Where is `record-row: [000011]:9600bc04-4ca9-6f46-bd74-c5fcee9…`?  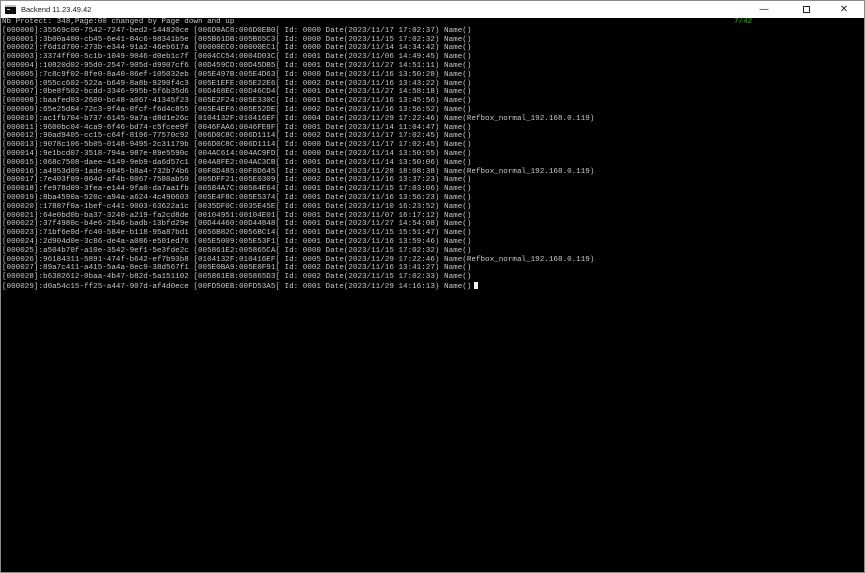
record-row: [000011]:9600bc04-4ca9-6f46-bd74-c5fcee9… is located at coordinates (237, 127).